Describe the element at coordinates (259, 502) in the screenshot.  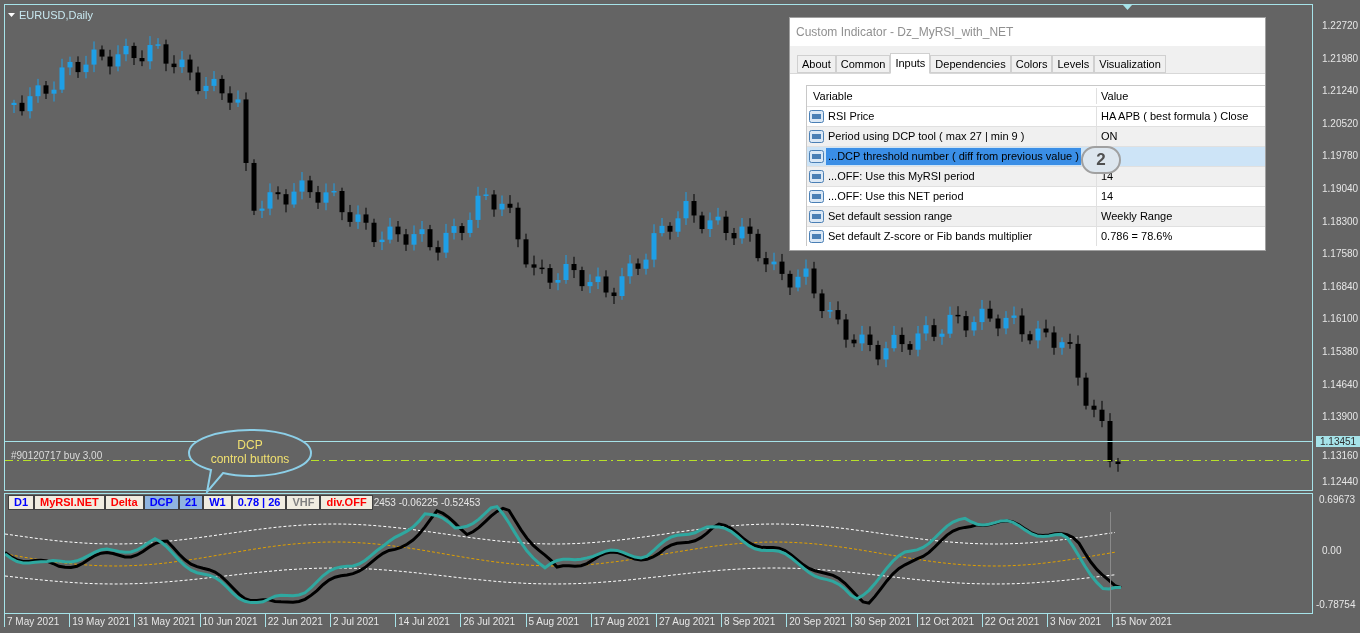
I see `indicator-button: 0.78 | 26` at that location.